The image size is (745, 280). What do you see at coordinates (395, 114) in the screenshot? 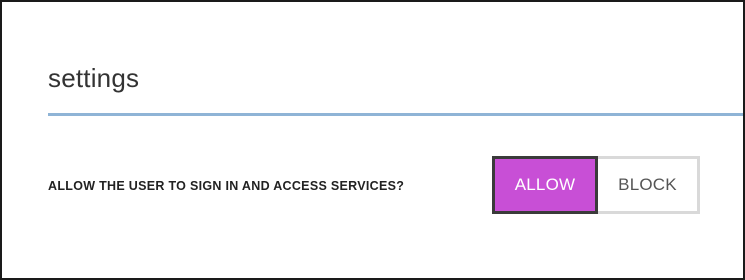
I see `section-divider` at bounding box center [395, 114].